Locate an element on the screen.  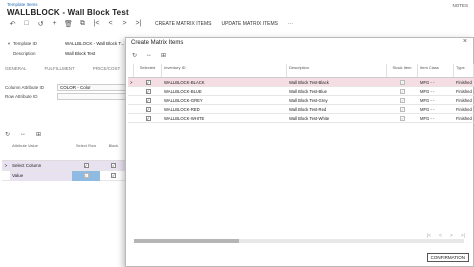
description-cell: Wall Block Test-White is located at coordinates (337, 118).